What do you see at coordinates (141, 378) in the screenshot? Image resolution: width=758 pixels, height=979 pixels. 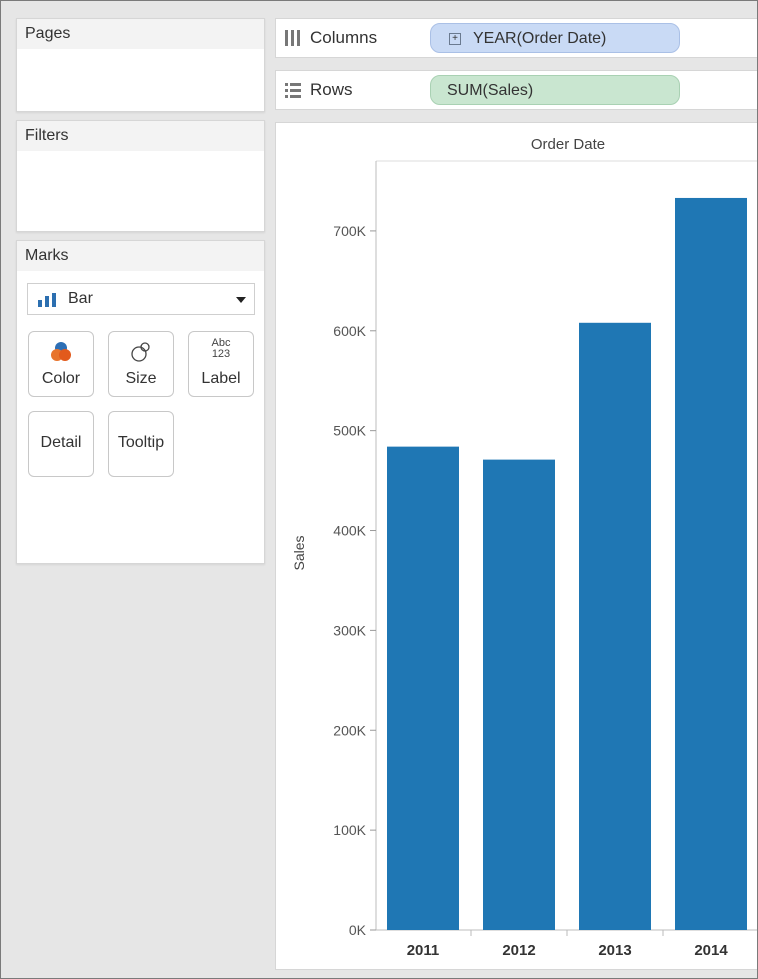 I see `size-label: Size` at bounding box center [141, 378].